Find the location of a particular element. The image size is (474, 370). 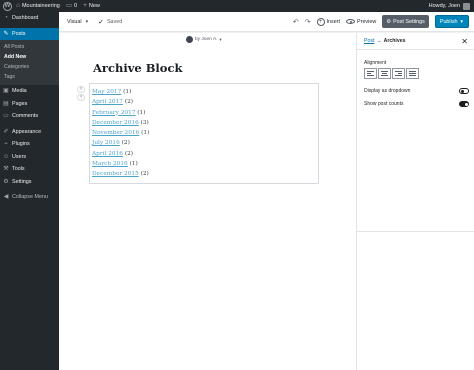

author-avatar is located at coordinates (189, 39).